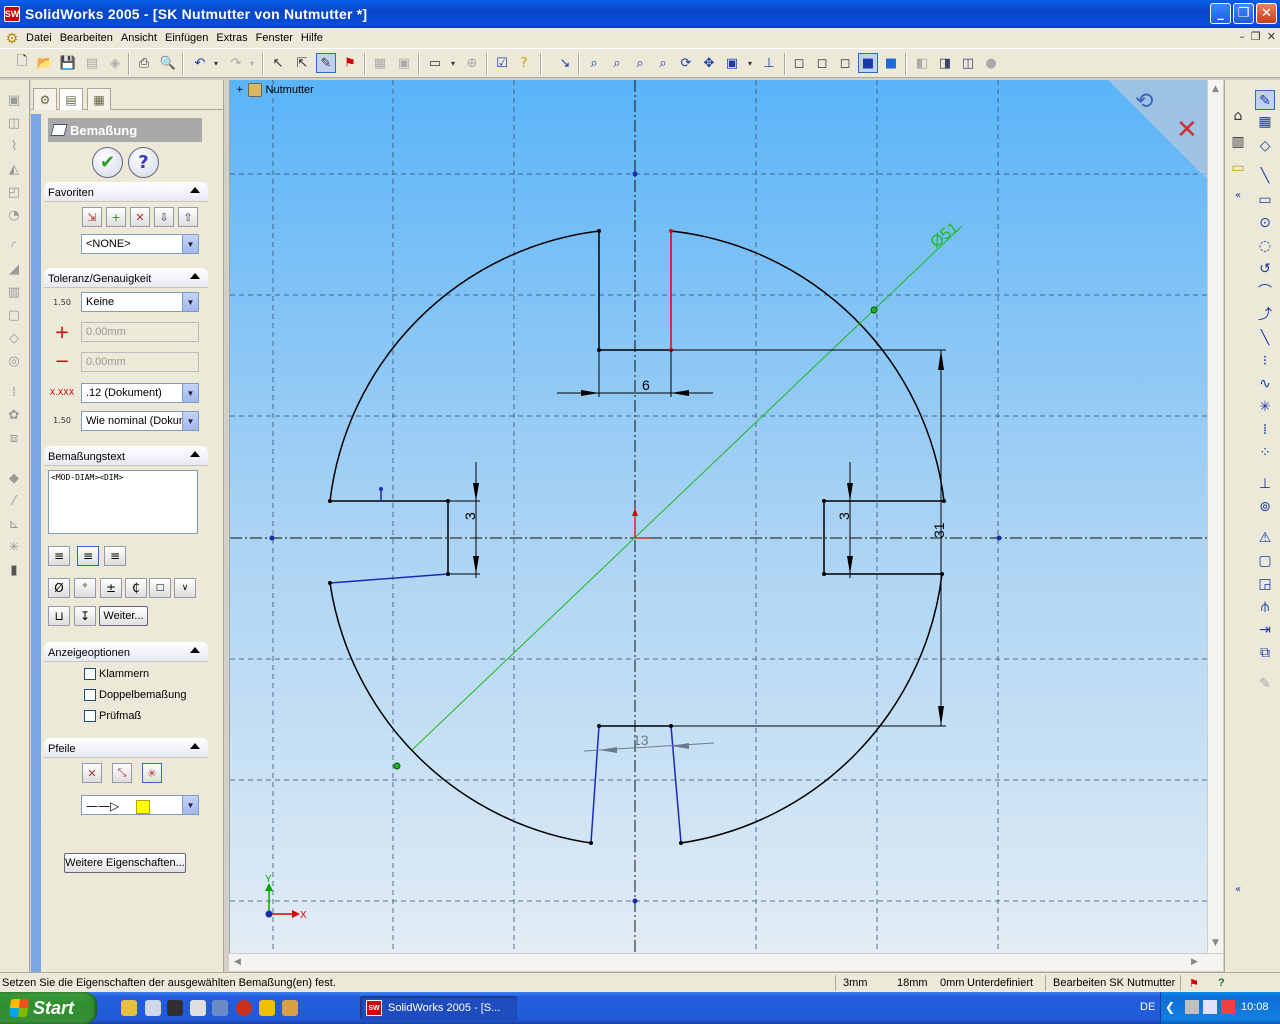 This screenshot has height=1024, width=1280. I want to click on revolve-boss-icon: ◫, so click(14, 124).